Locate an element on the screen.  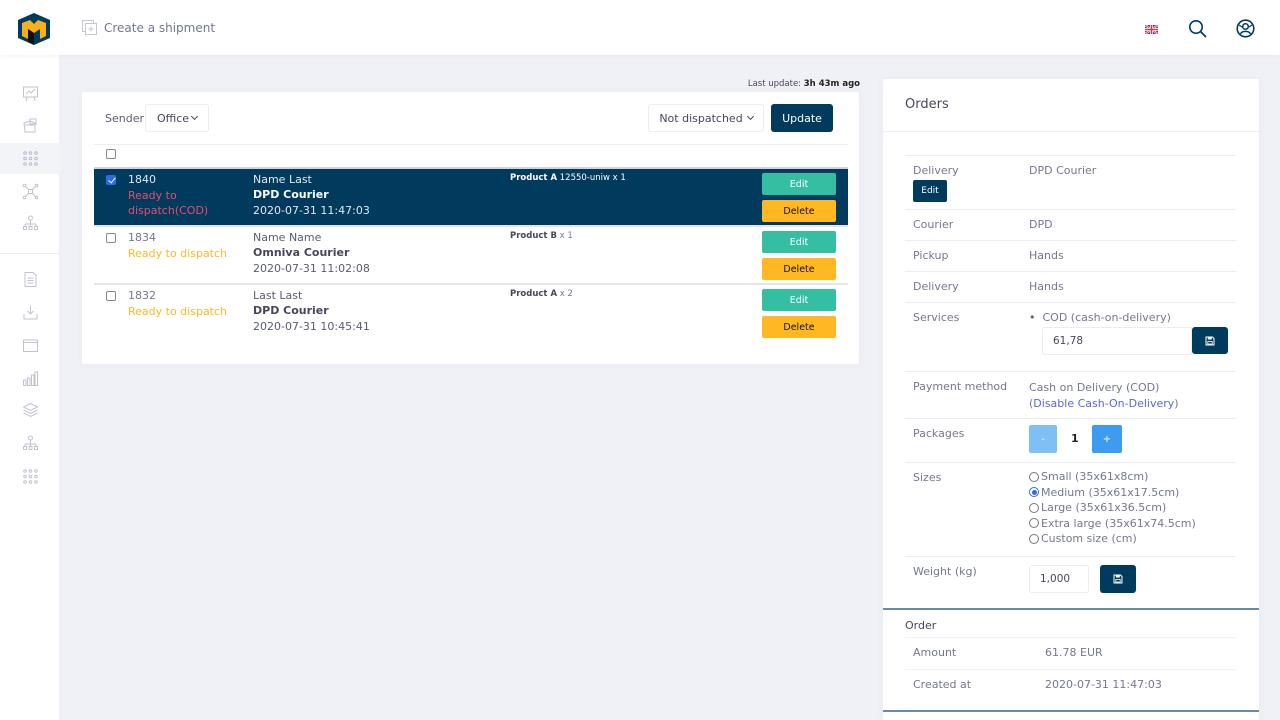
document-icon is located at coordinates (30, 279).